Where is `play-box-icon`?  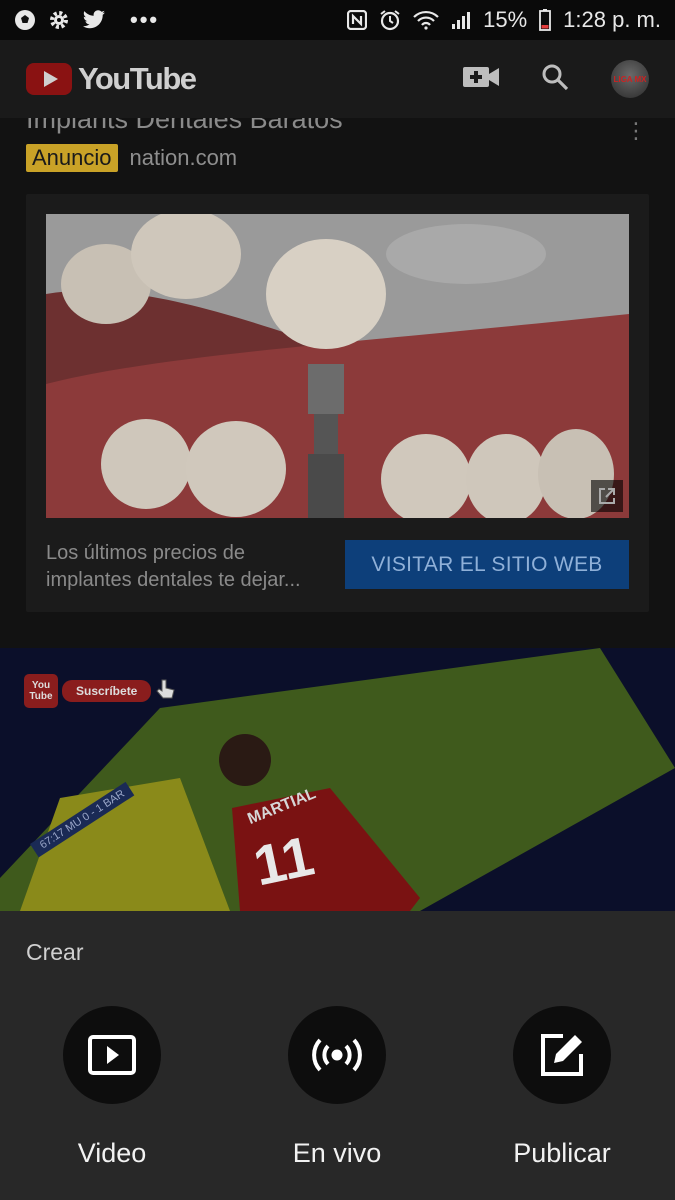
play-box-icon is located at coordinates (112, 1055).